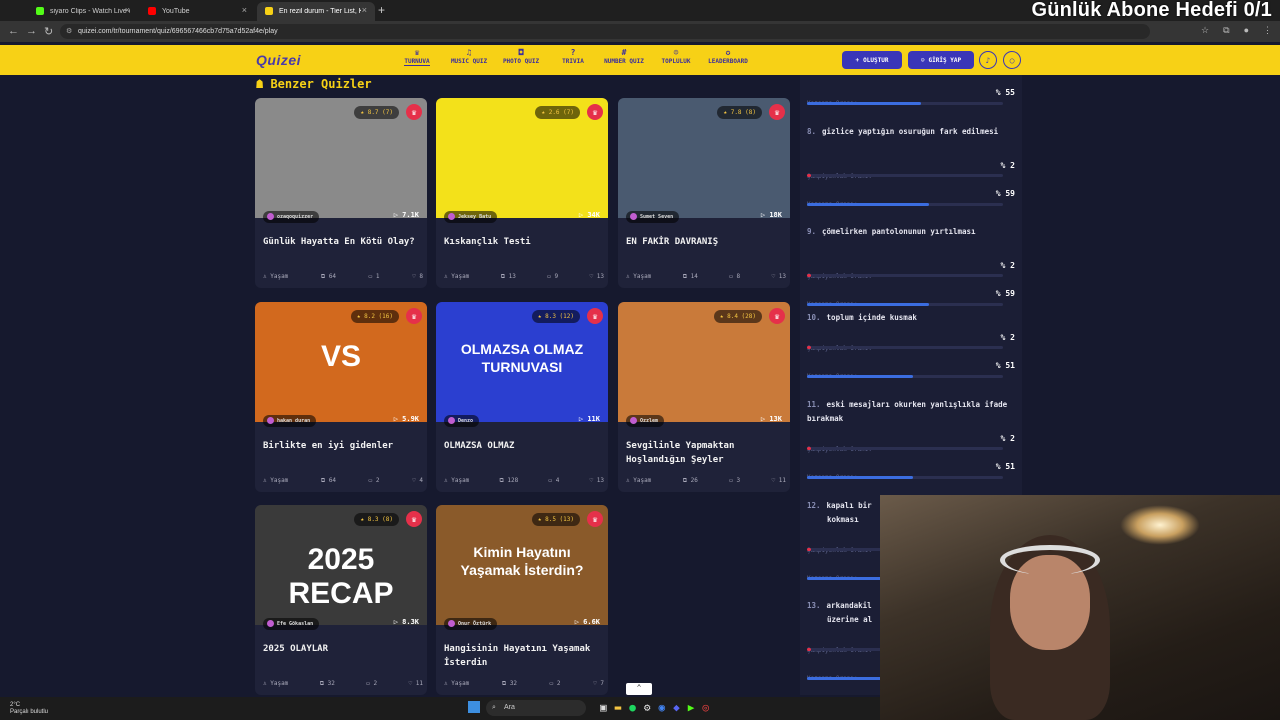  What do you see at coordinates (728, 56) in the screenshot?
I see `nav-leaderboard: ✪ LEADERBOARD` at bounding box center [728, 56].